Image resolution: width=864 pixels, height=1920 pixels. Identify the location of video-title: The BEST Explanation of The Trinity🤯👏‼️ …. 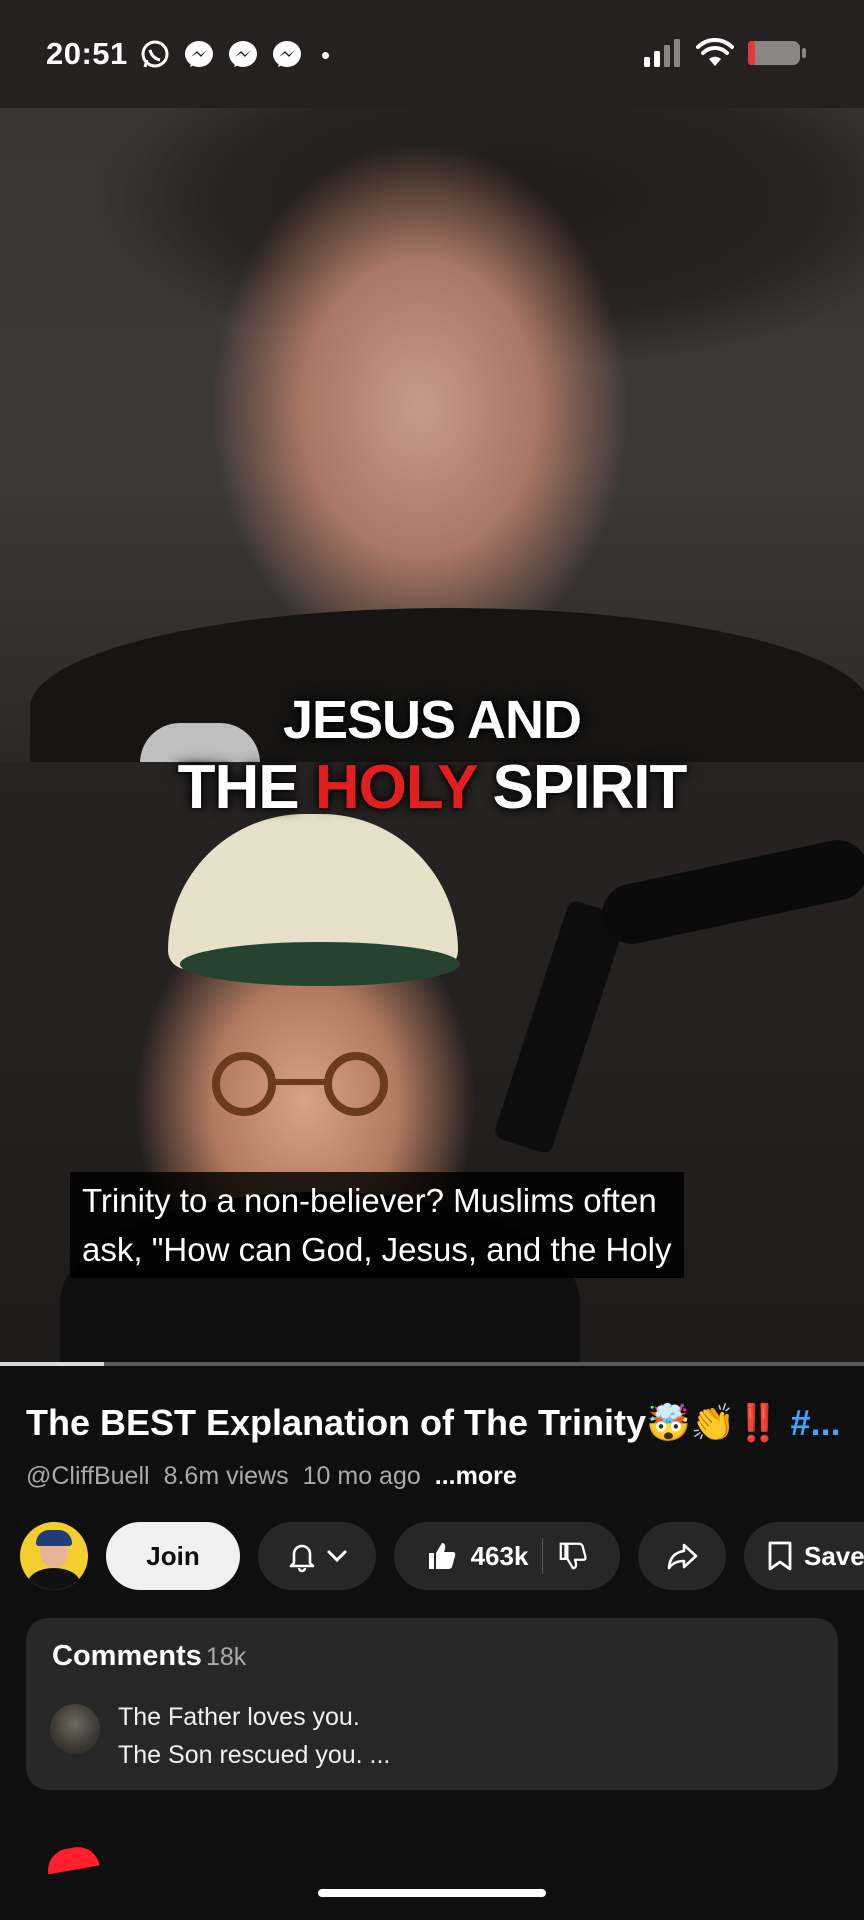
(433, 1423).